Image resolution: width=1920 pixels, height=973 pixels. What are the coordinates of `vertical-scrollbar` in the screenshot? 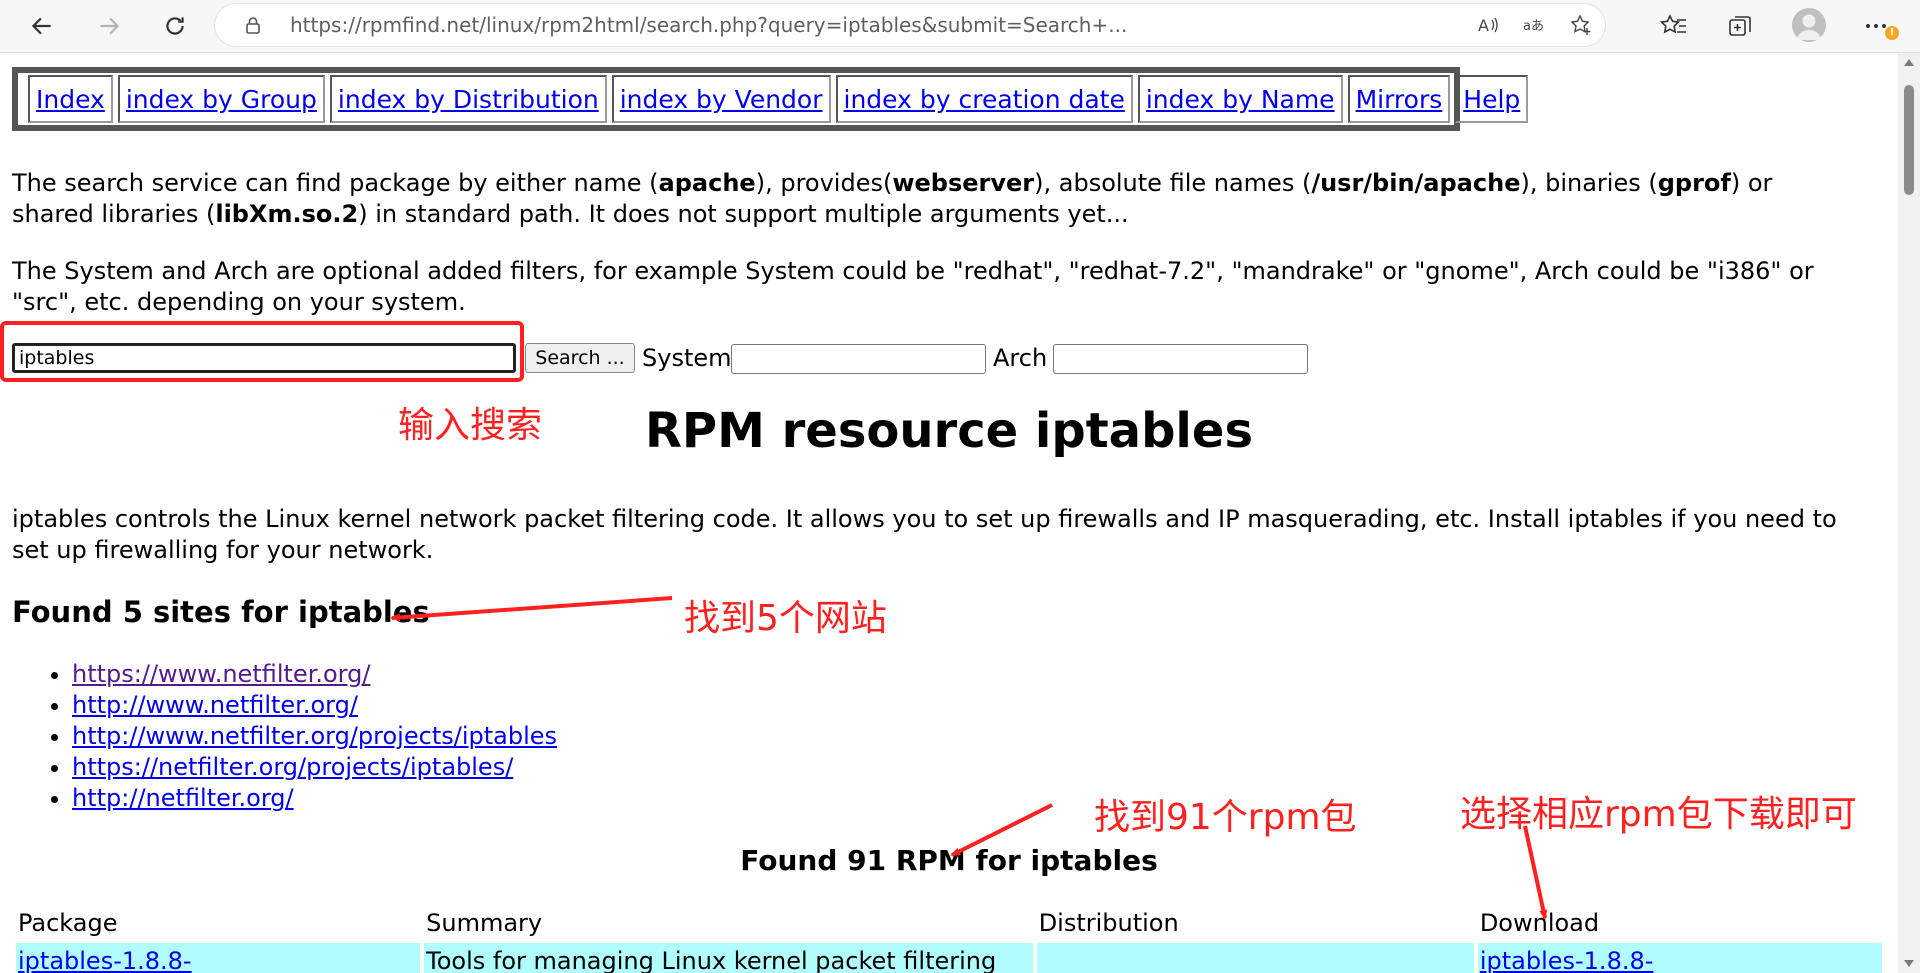 It's located at (1909, 513).